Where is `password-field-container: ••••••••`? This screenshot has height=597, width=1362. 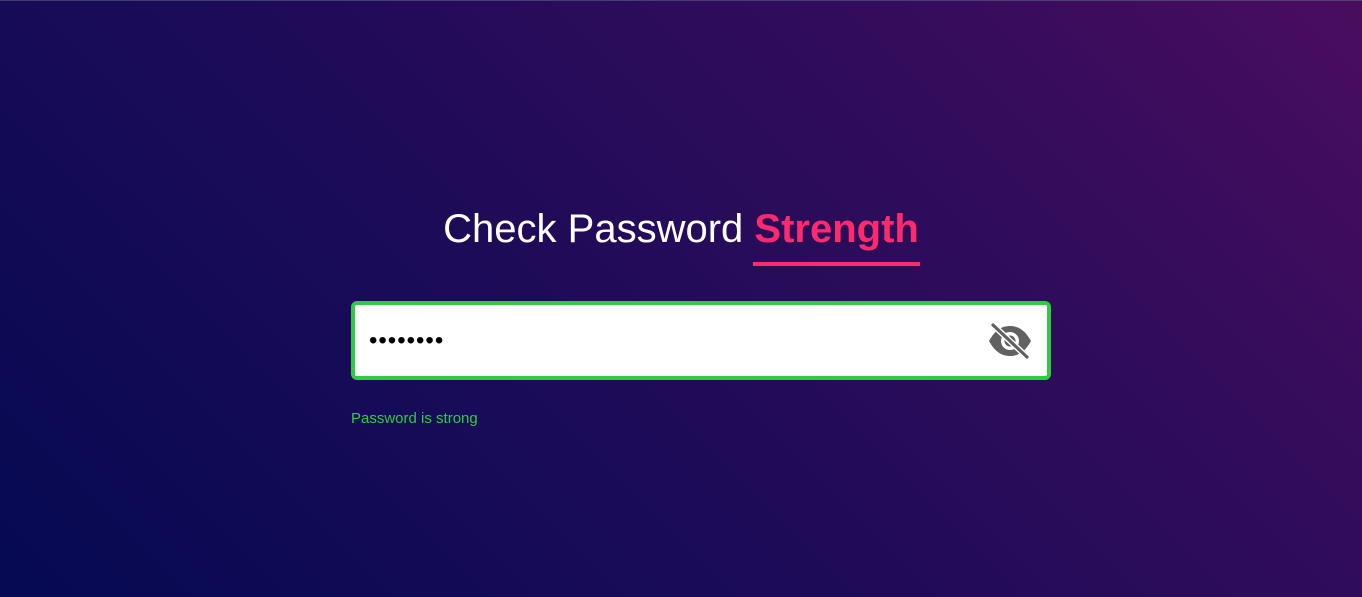
password-field-container: •••••••• is located at coordinates (701, 340).